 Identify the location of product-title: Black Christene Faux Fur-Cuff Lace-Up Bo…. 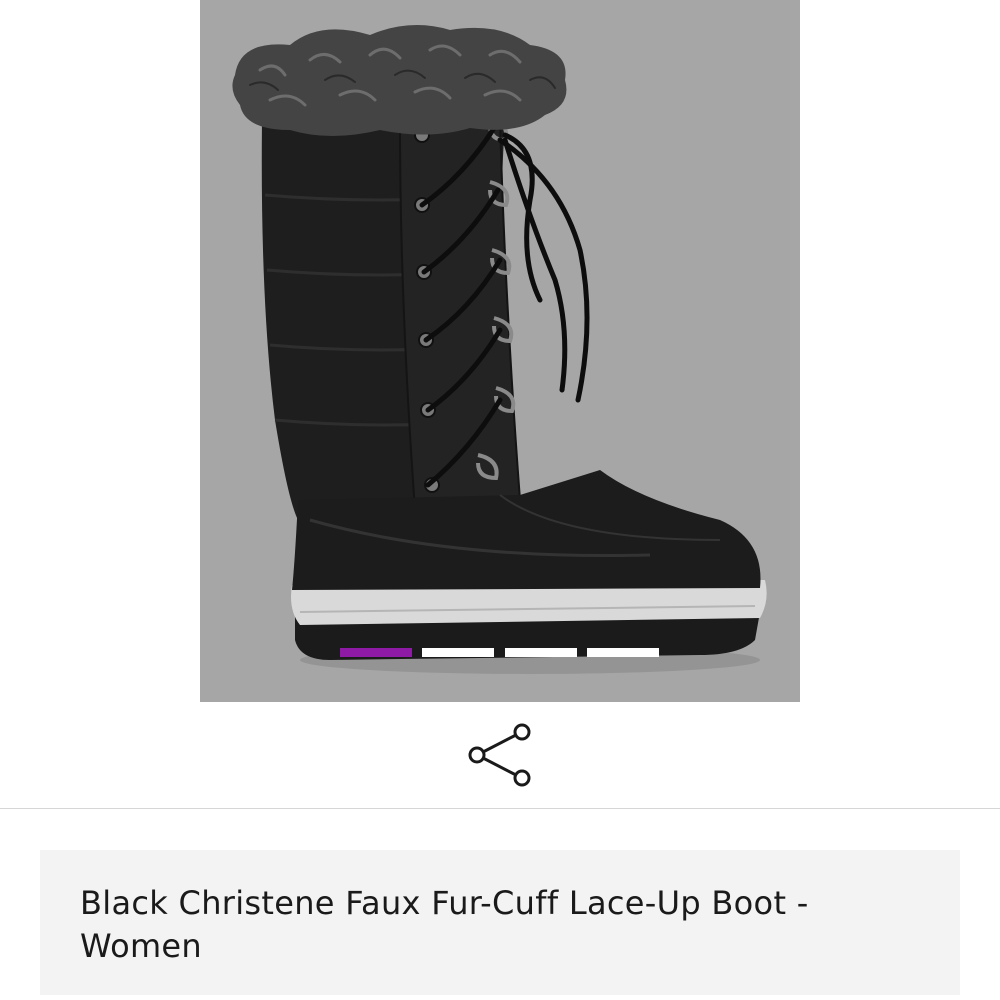
(444, 924).